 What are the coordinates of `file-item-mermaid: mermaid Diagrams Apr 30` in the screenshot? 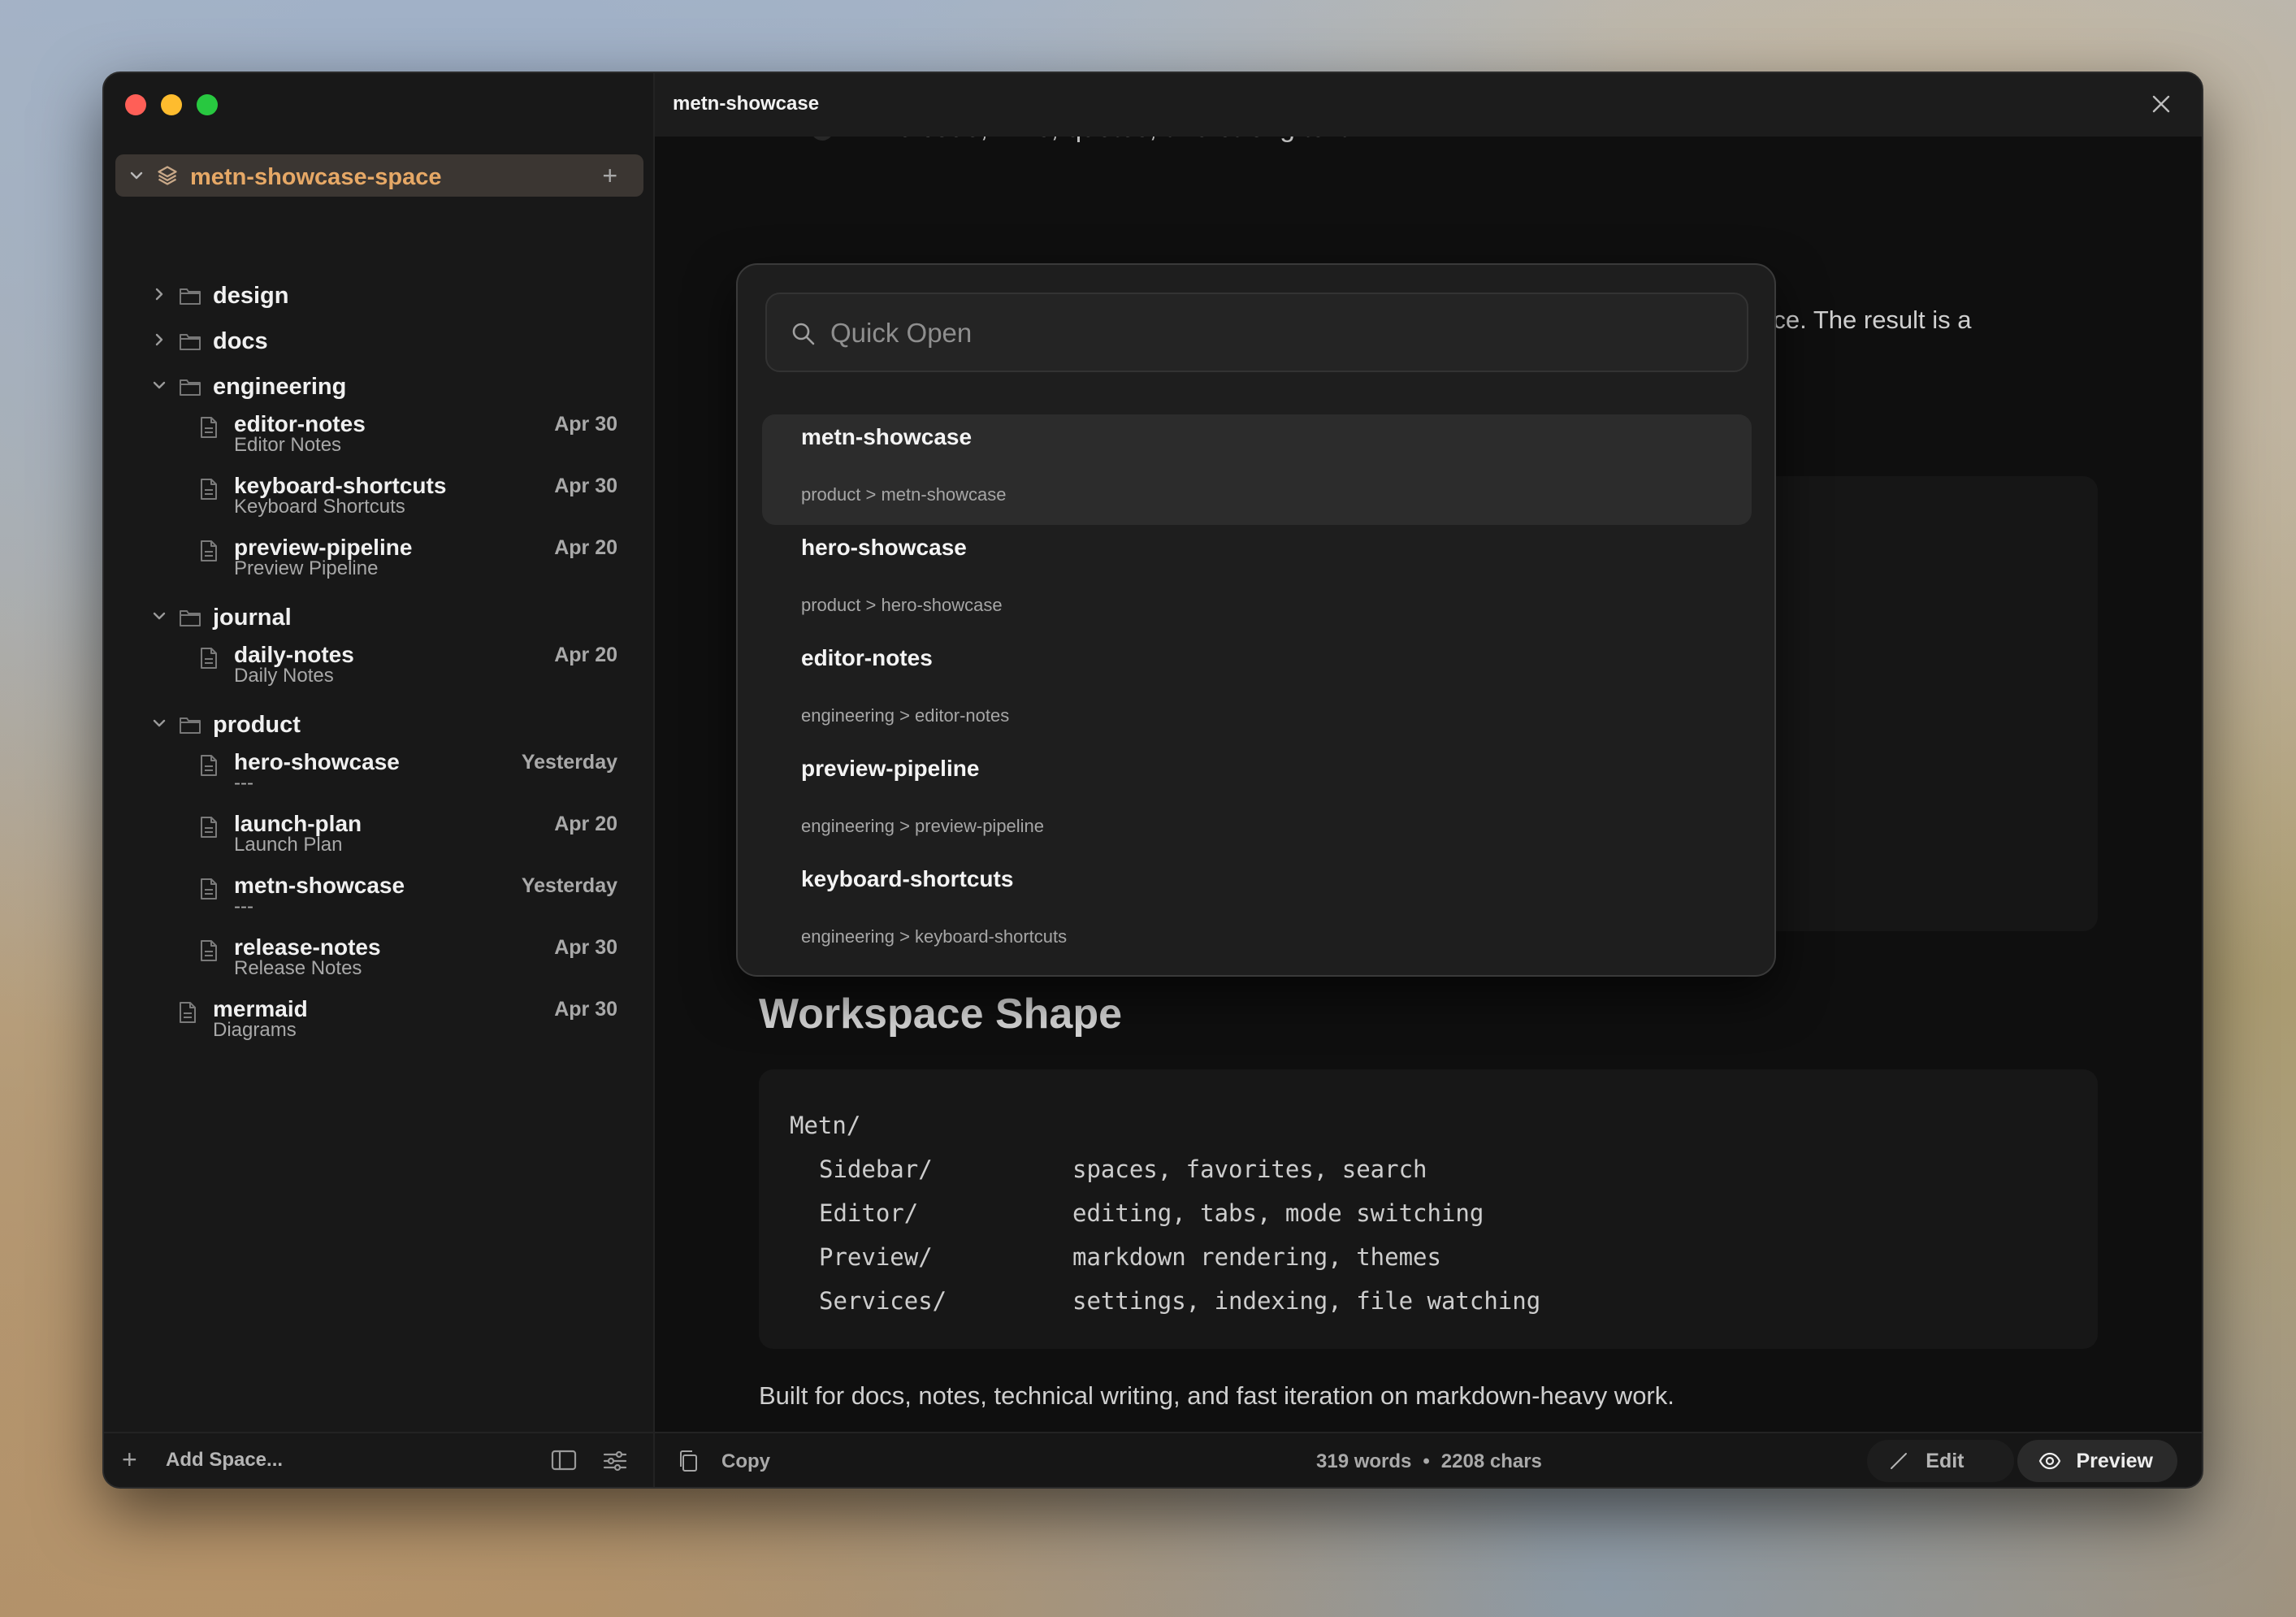 It's located at (360, 1017).